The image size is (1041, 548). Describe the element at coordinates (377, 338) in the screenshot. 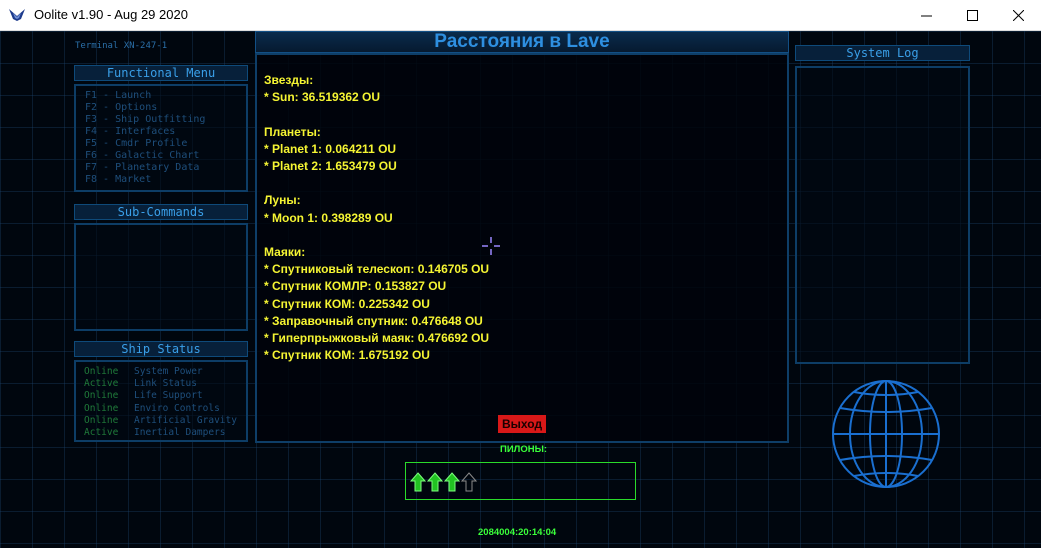

I see `distance-line: * Гиперпрыжковый маяк: 0.476692 OU` at that location.